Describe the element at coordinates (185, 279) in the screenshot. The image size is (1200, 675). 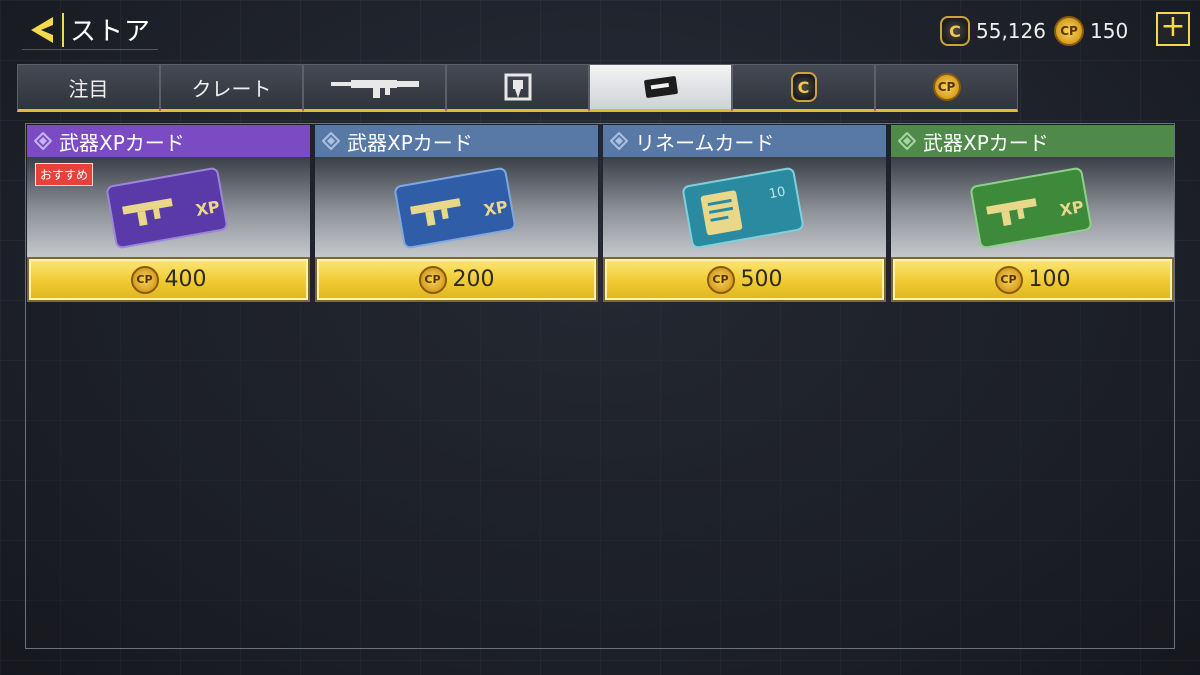
I see `item-price: 400` at that location.